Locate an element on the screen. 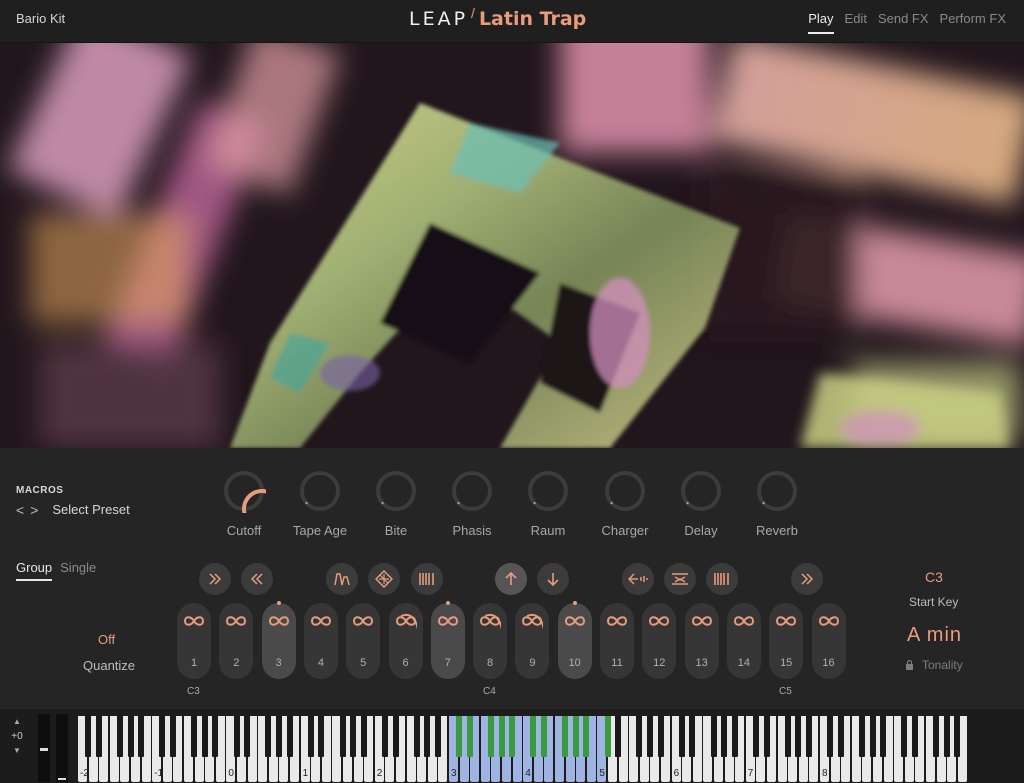 Image resolution: width=1024 pixels, height=783 pixels. knob-raum: Raum is located at coordinates (548, 503).